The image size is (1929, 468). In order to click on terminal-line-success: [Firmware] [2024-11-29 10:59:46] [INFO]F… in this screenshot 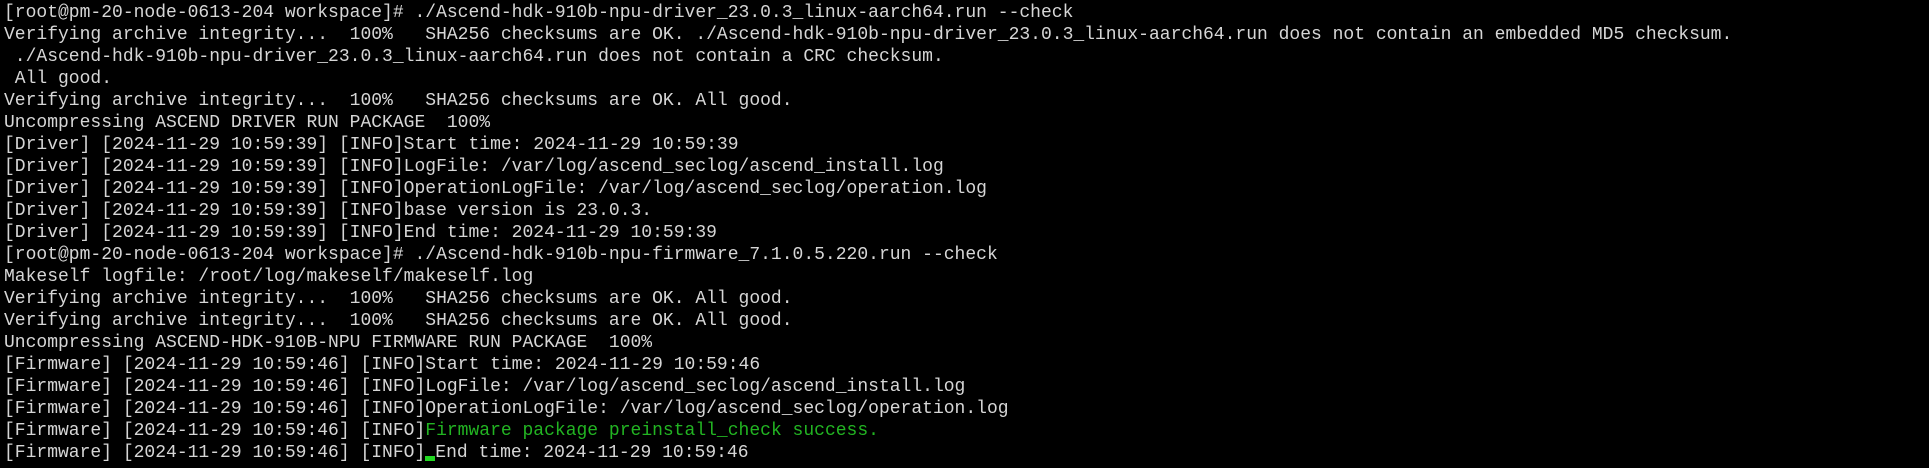, I will do `click(966, 431)`.